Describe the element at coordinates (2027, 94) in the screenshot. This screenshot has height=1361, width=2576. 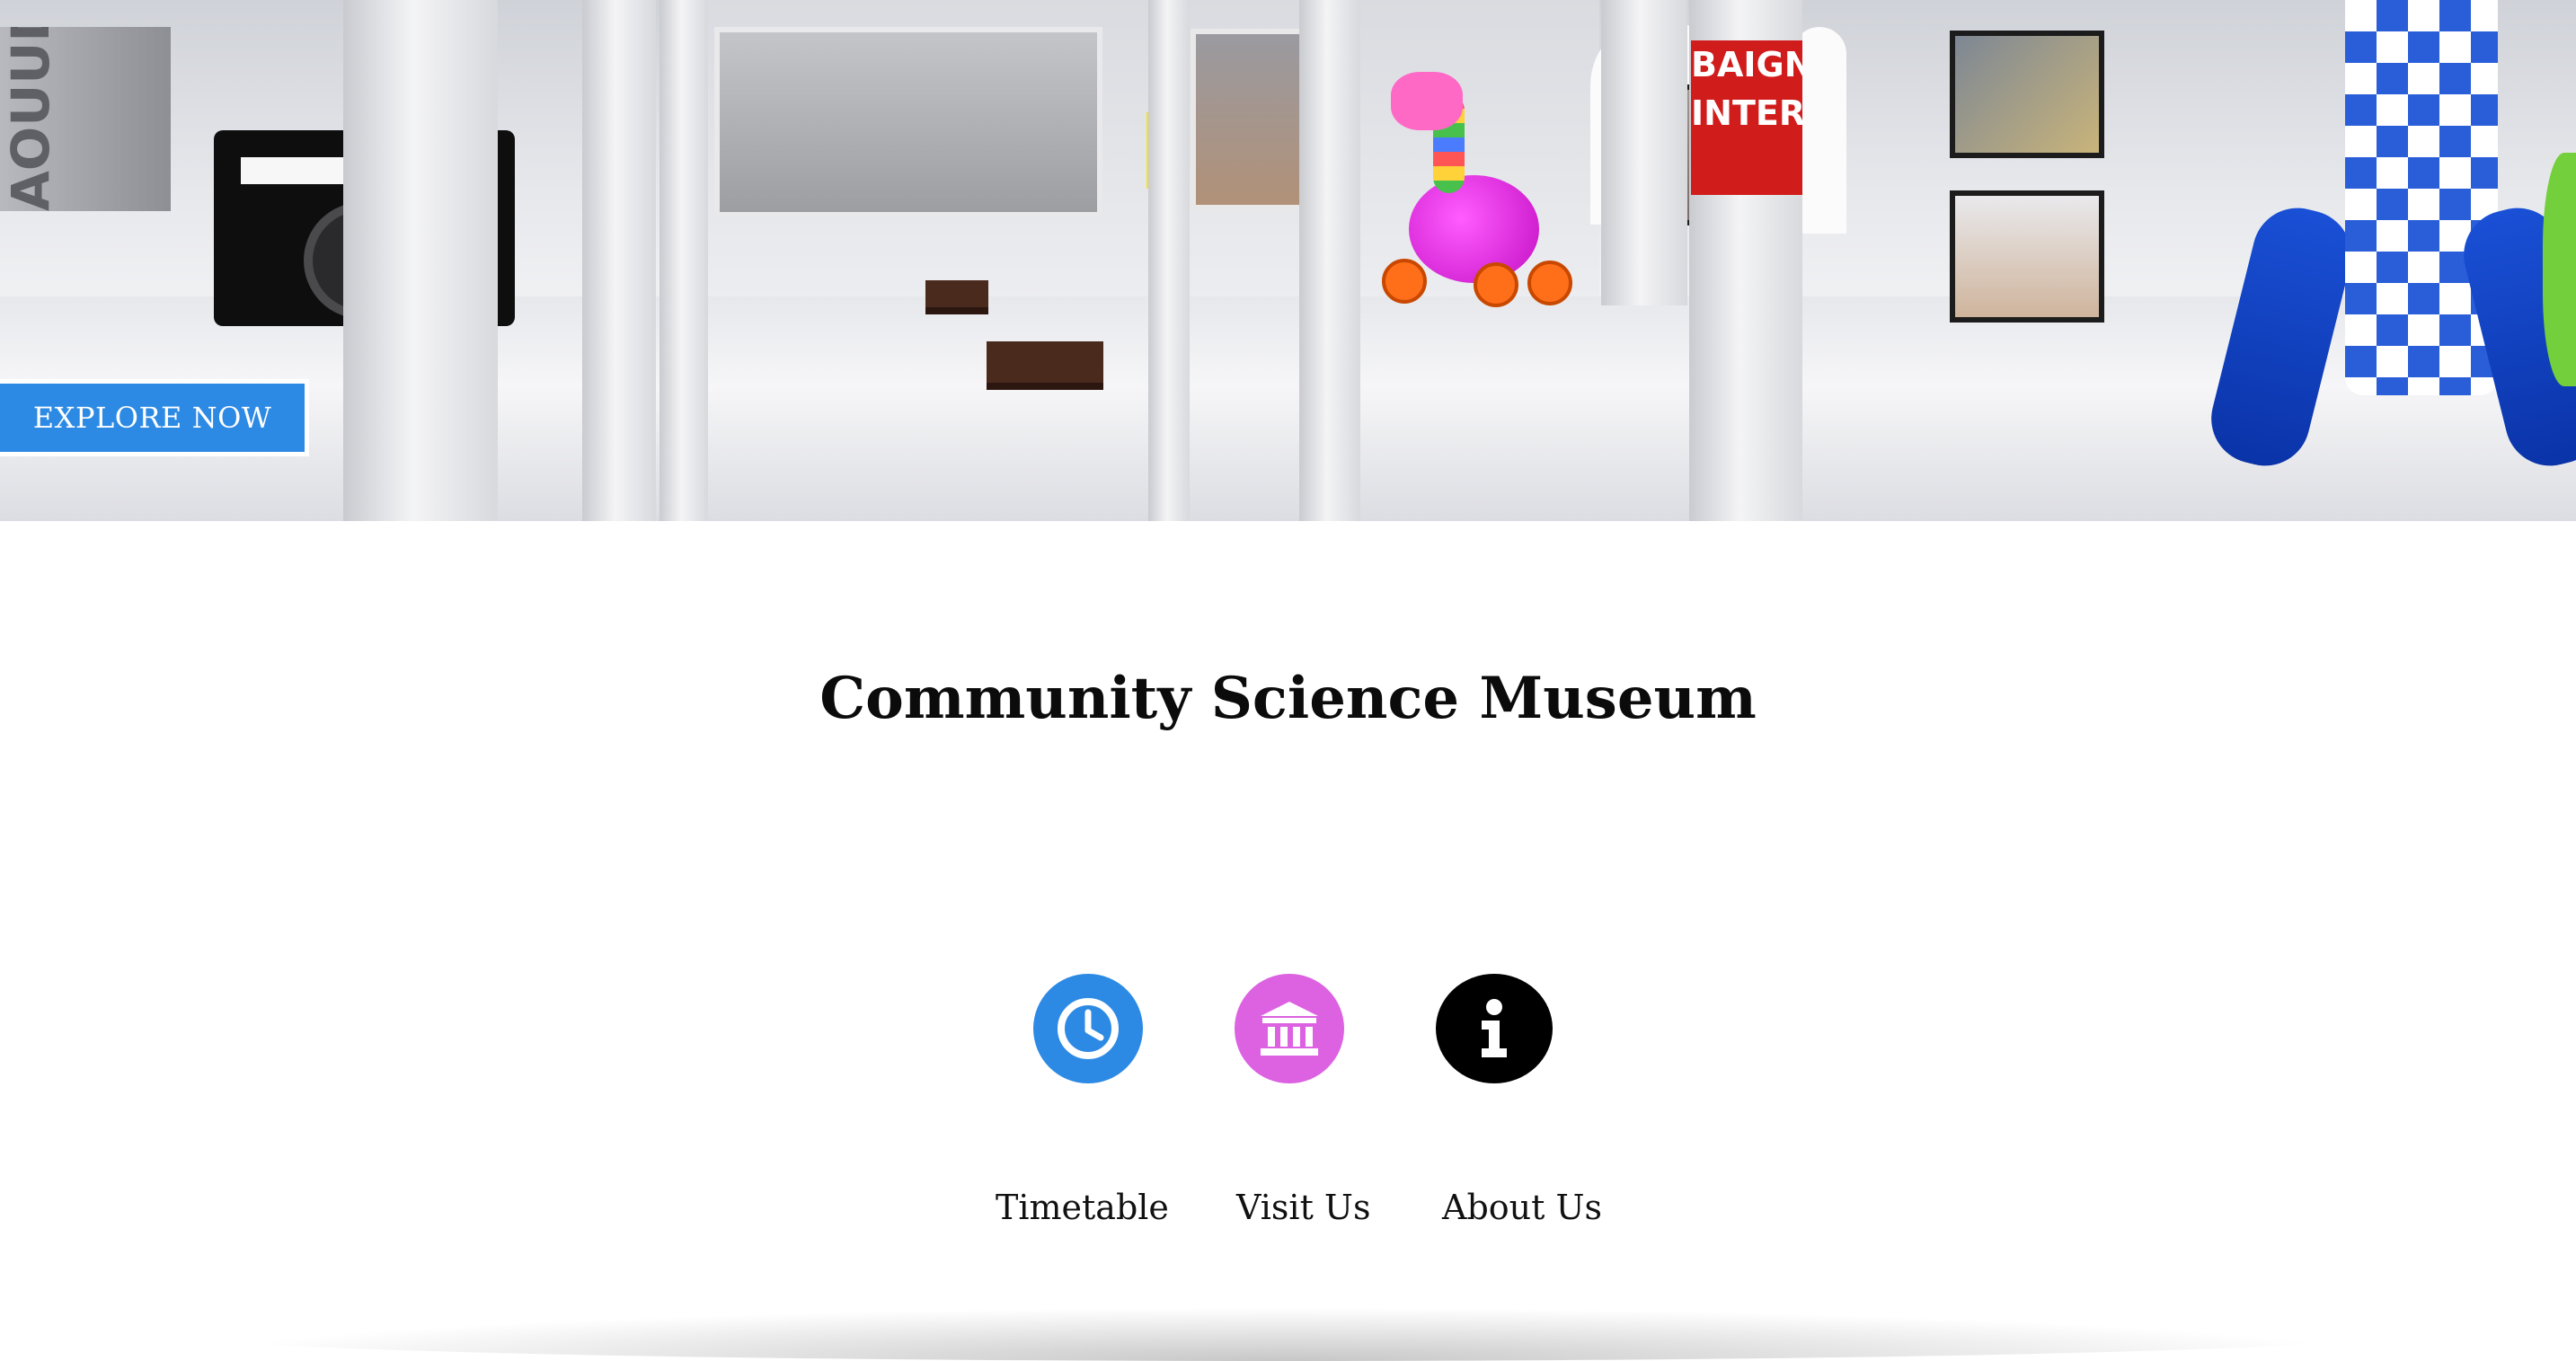
I see `painting-framed-top` at that location.